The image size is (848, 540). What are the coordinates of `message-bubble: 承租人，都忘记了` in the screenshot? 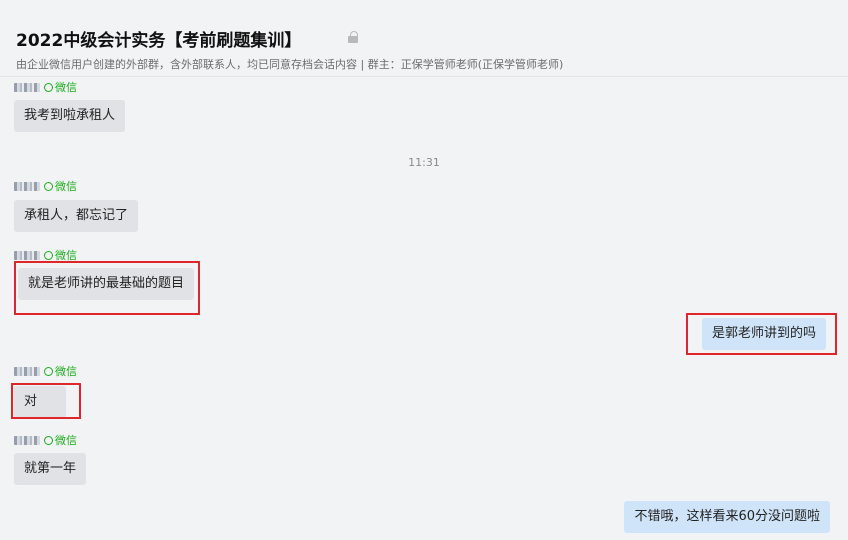 It's located at (76, 216).